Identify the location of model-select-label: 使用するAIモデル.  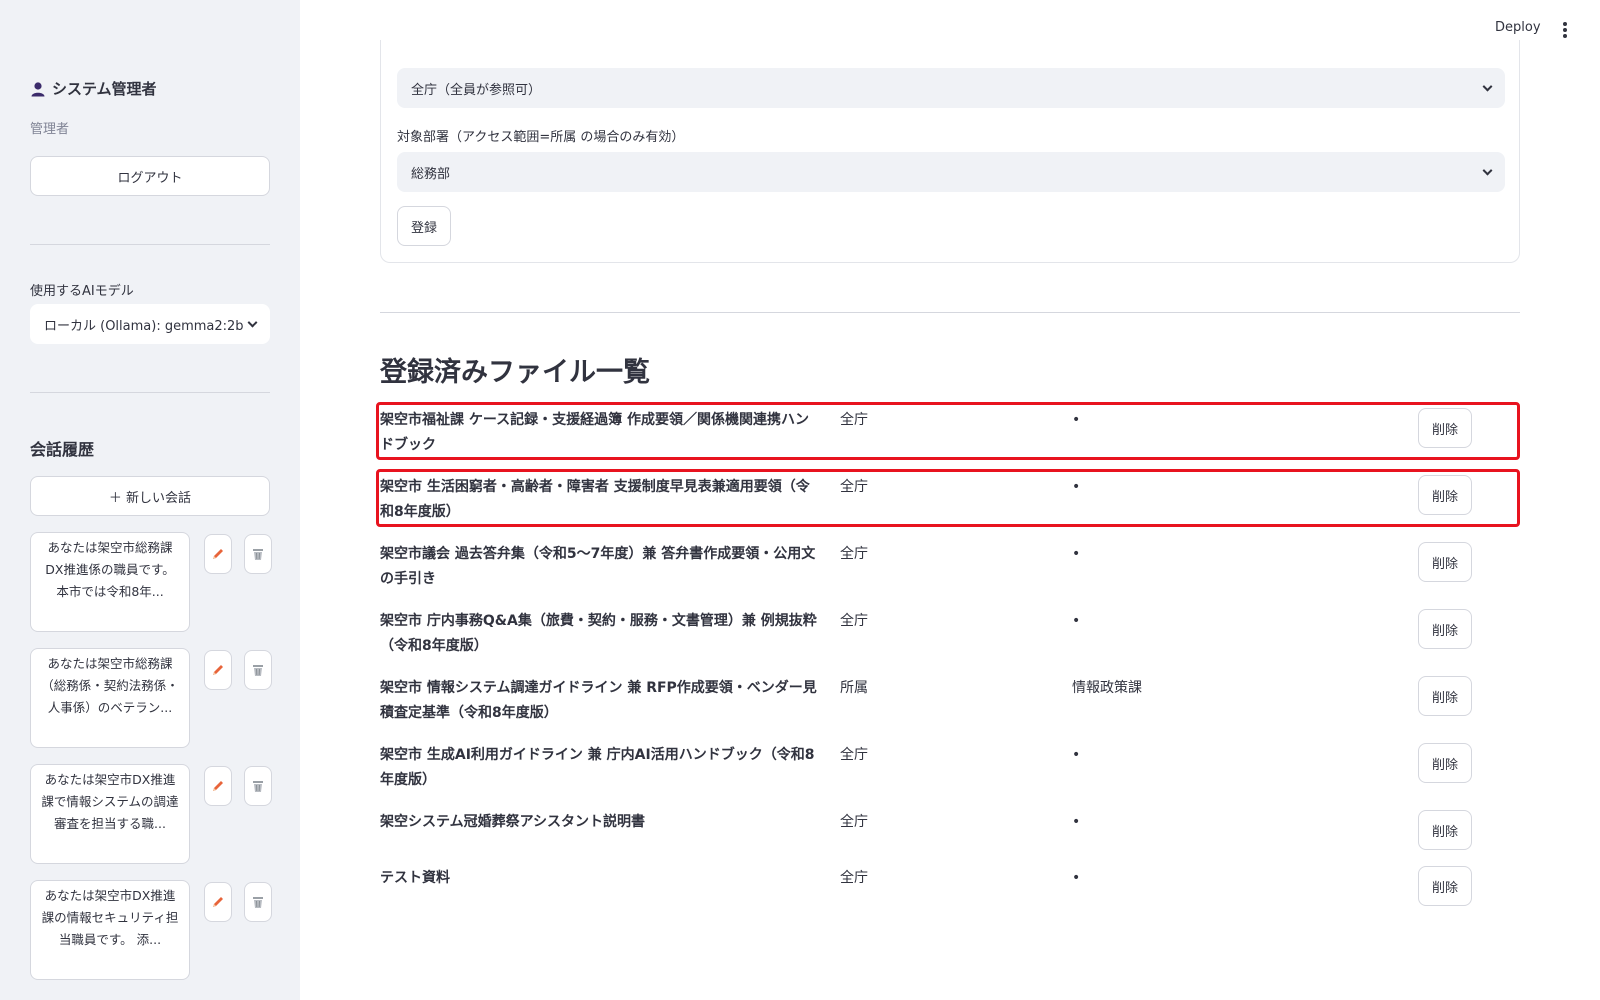
(82, 291).